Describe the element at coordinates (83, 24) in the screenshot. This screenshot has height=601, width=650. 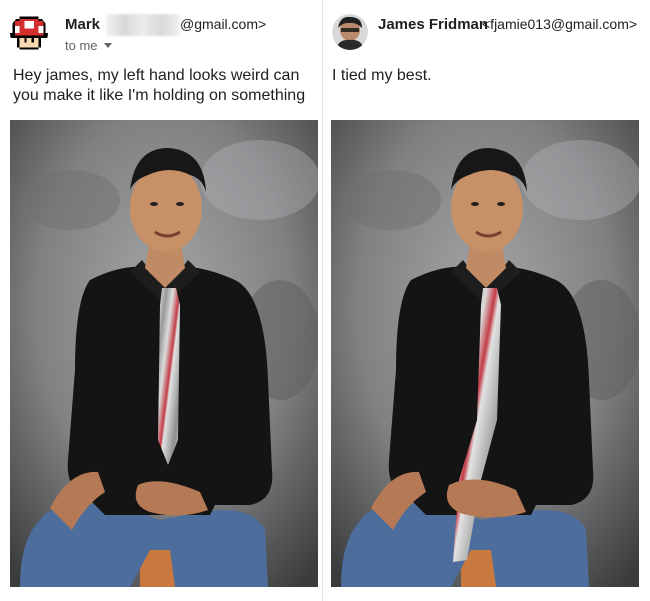
I see `sender-name: Mark` at that location.